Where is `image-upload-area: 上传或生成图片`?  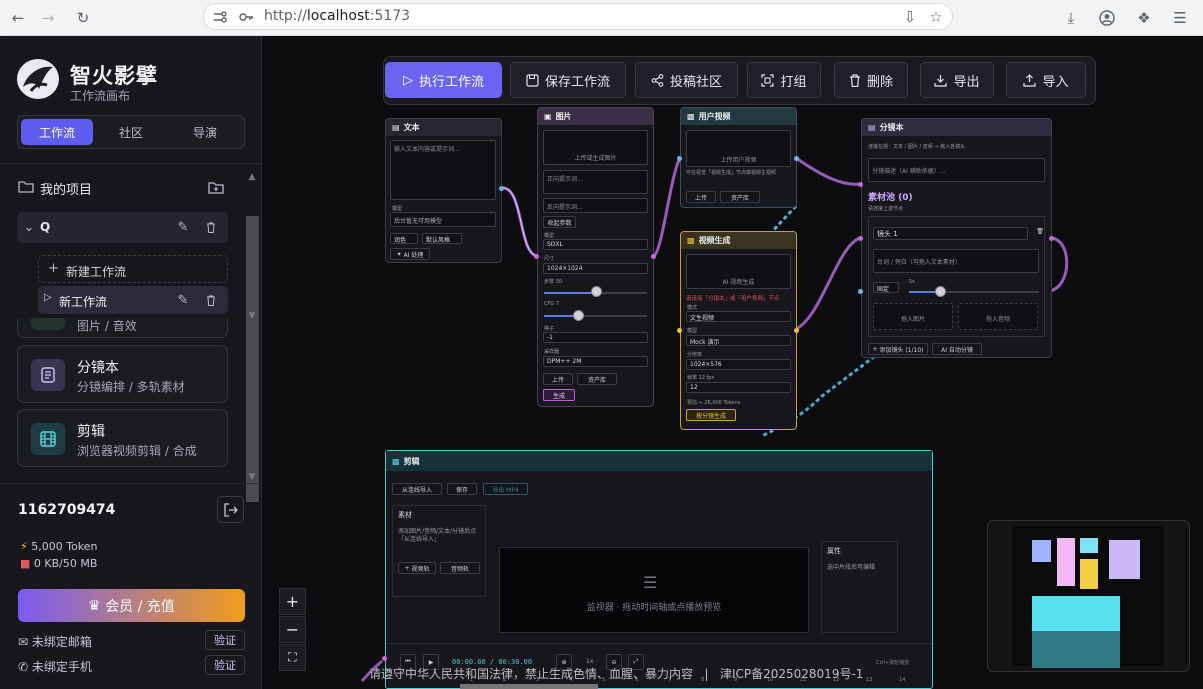
image-upload-area: 上传或生成图片 is located at coordinates (595, 147).